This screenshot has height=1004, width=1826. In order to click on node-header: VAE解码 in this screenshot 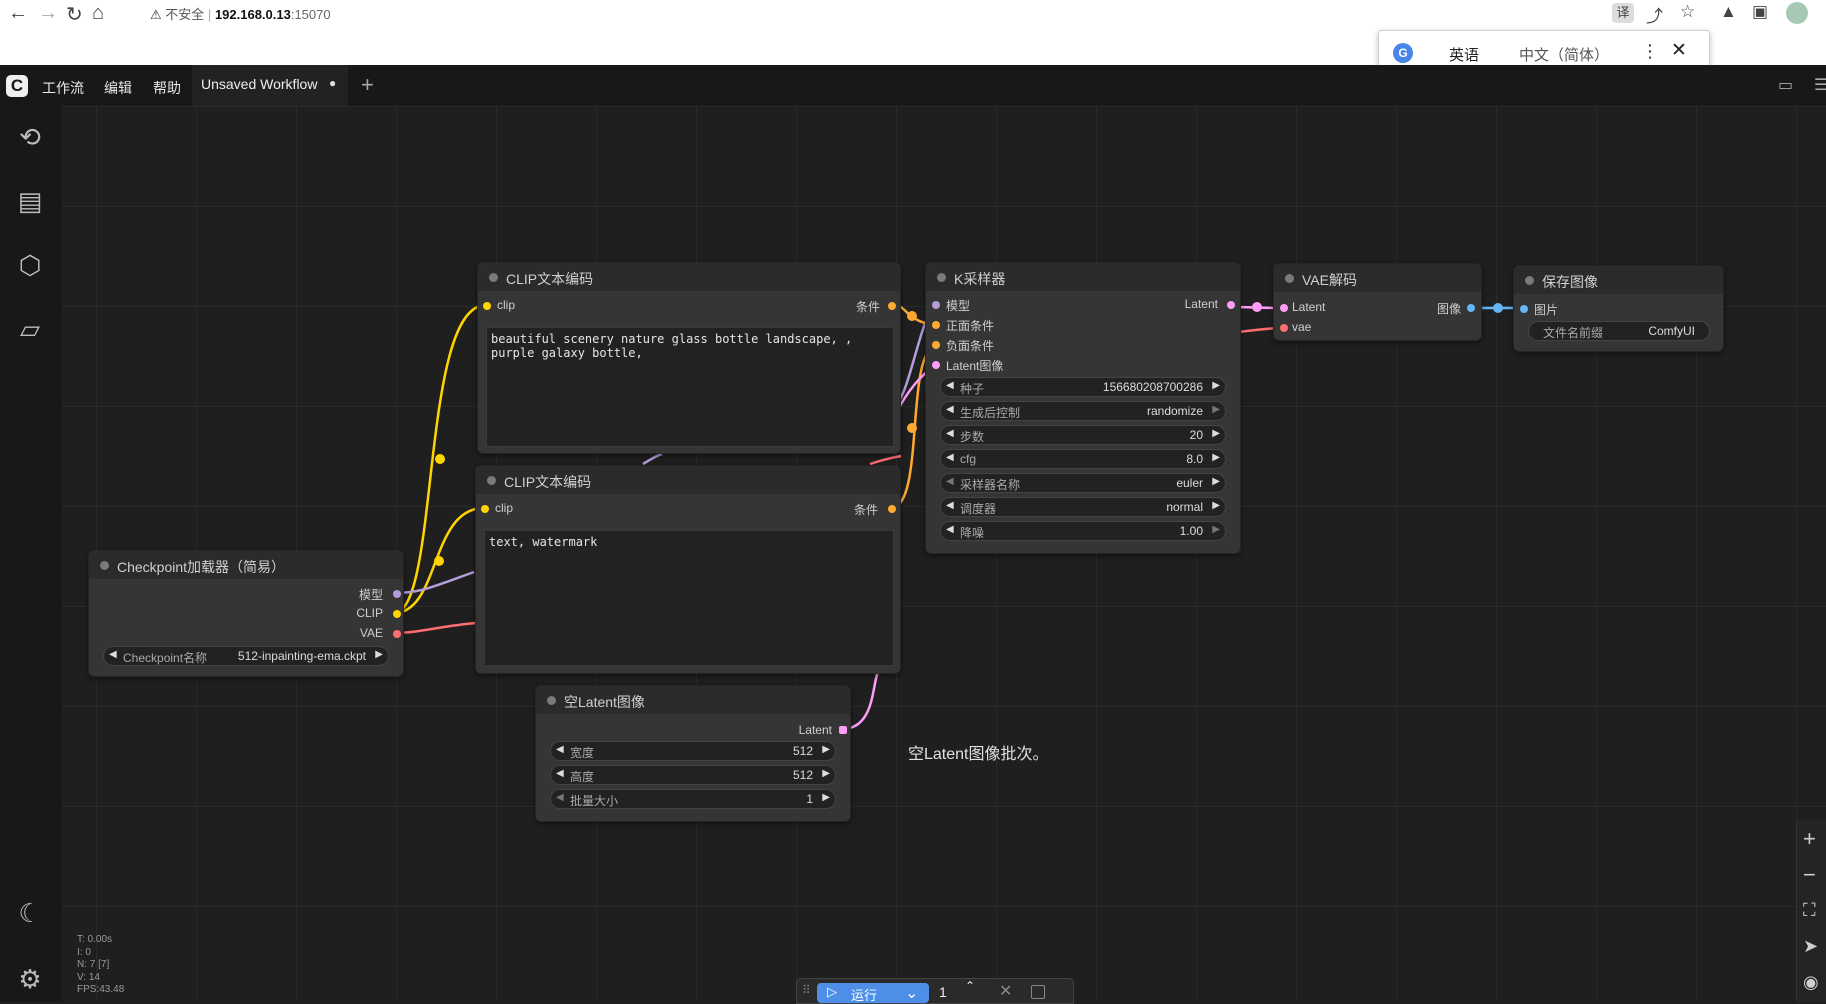, I will do `click(1377, 278)`.